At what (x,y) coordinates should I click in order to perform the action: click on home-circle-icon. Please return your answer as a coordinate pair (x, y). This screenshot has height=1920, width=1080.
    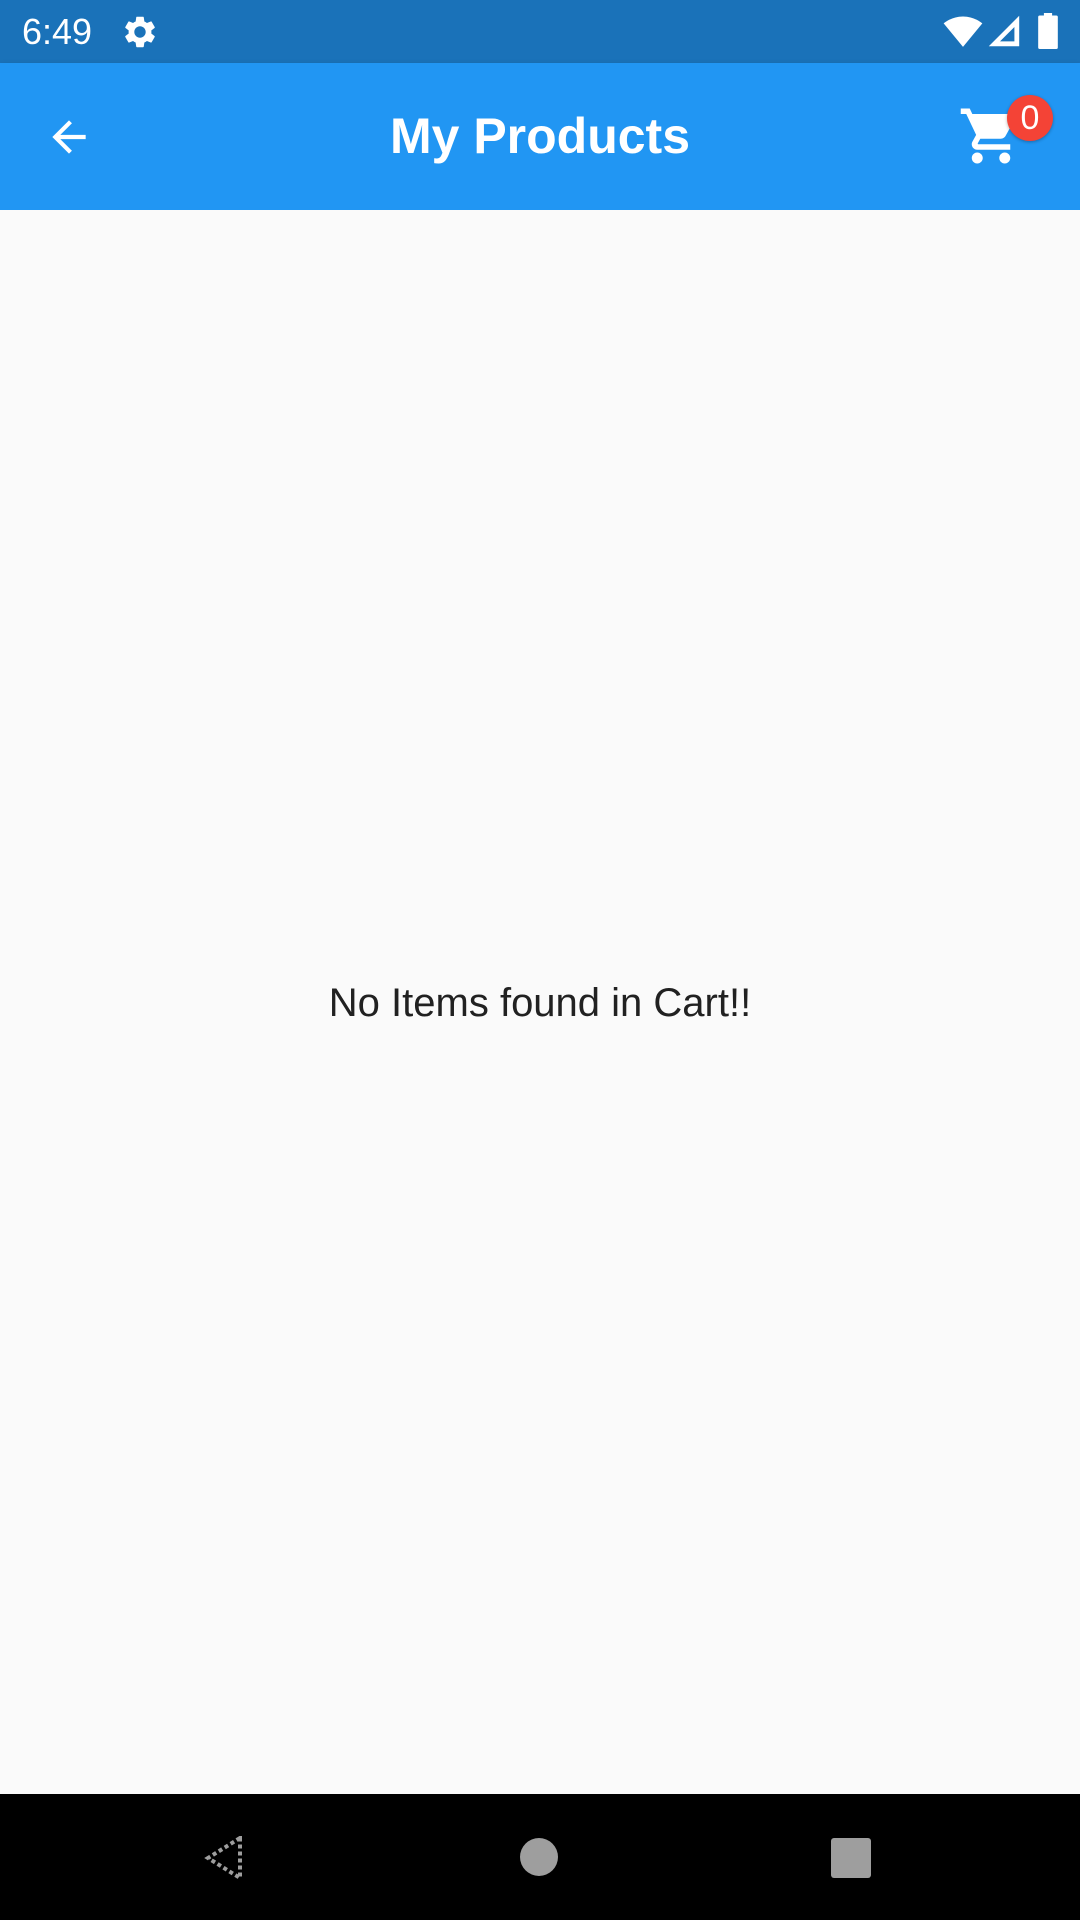
    Looking at the image, I should click on (539, 1857).